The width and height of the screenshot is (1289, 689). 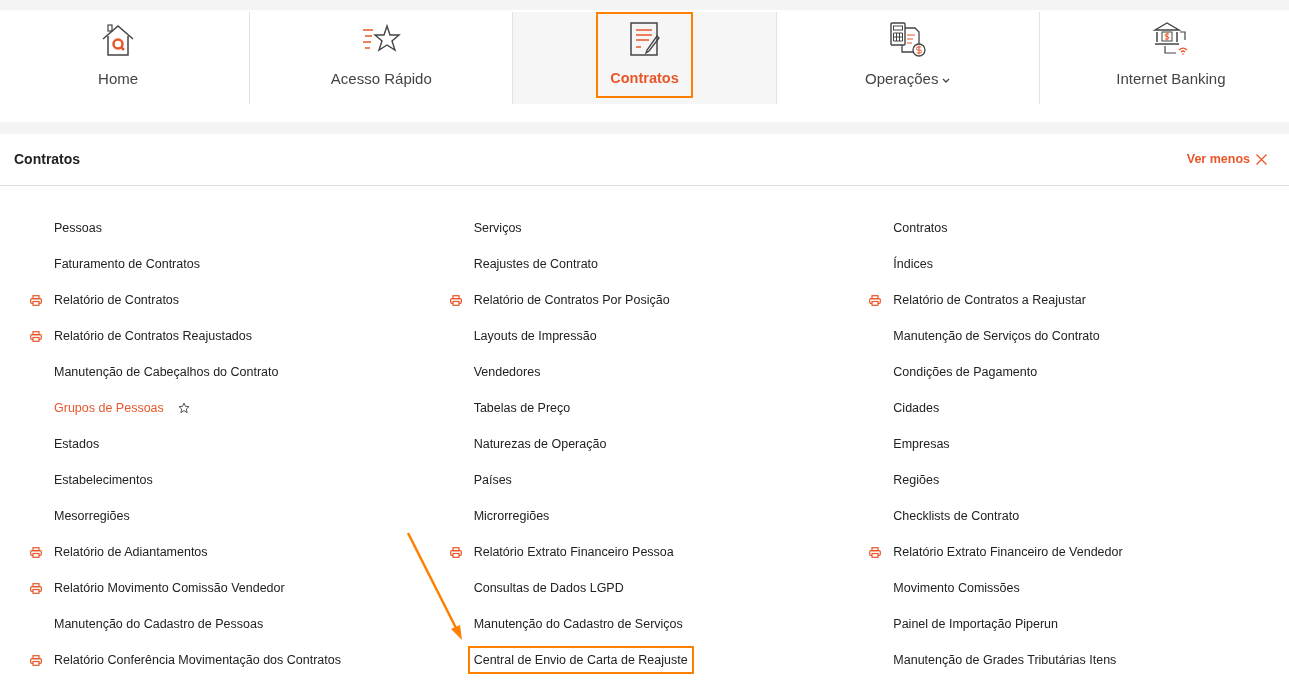 What do you see at coordinates (540, 444) in the screenshot?
I see `menu-link: Naturezas de Operação` at bounding box center [540, 444].